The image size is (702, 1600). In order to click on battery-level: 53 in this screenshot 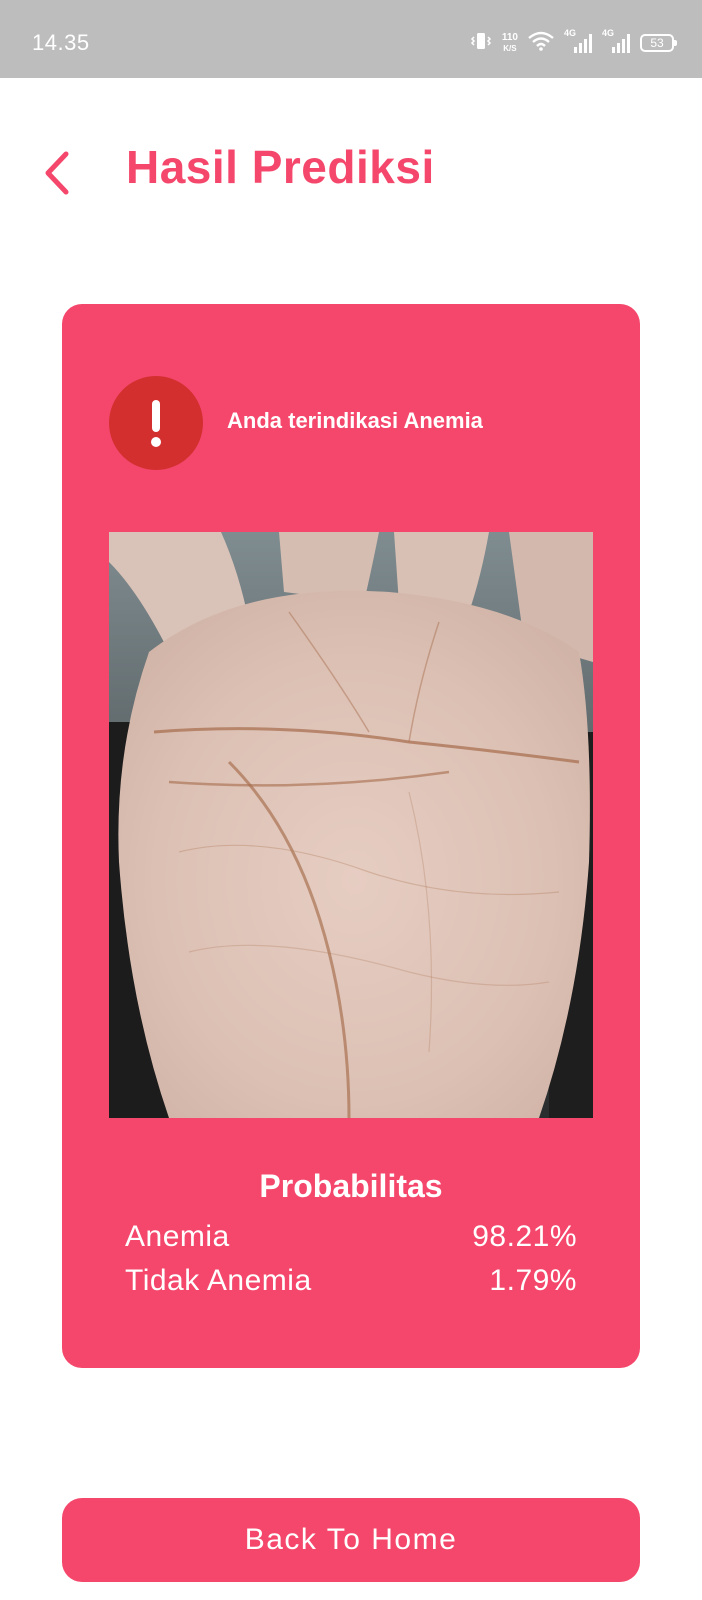, I will do `click(657, 43)`.